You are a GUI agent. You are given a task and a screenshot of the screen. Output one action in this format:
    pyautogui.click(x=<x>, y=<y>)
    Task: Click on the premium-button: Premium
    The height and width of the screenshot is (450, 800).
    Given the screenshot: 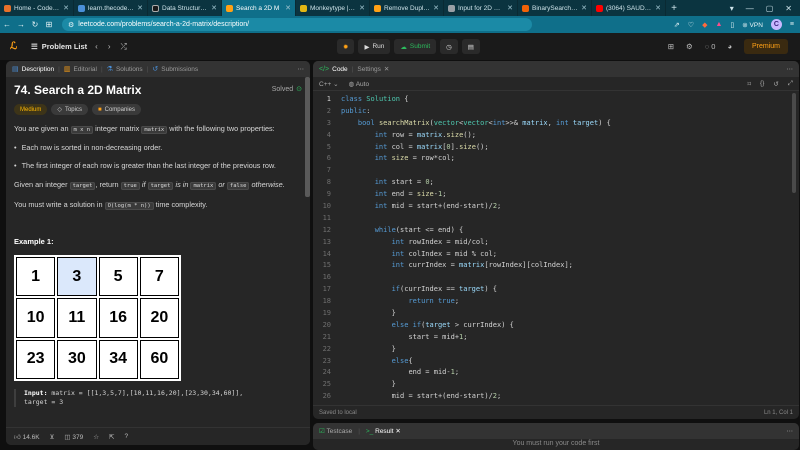 What is the action you would take?
    pyautogui.click(x=765, y=46)
    